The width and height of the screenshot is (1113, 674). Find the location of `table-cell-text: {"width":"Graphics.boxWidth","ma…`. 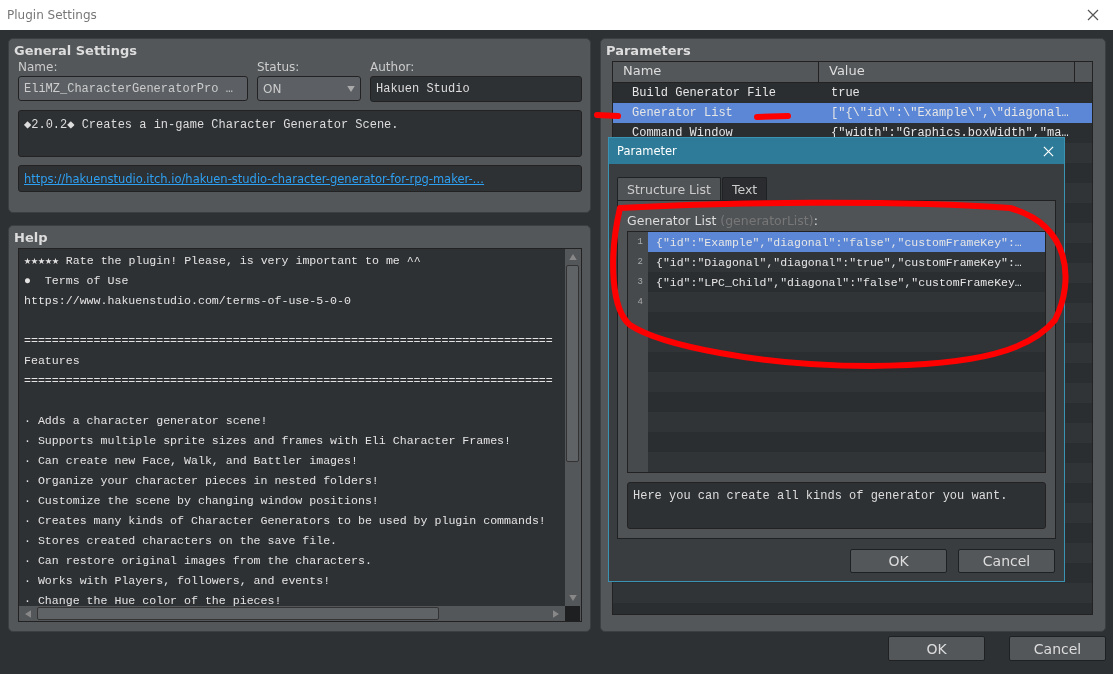

table-cell-text: {"width":"Graphics.boxWidth","ma… is located at coordinates (950, 133).